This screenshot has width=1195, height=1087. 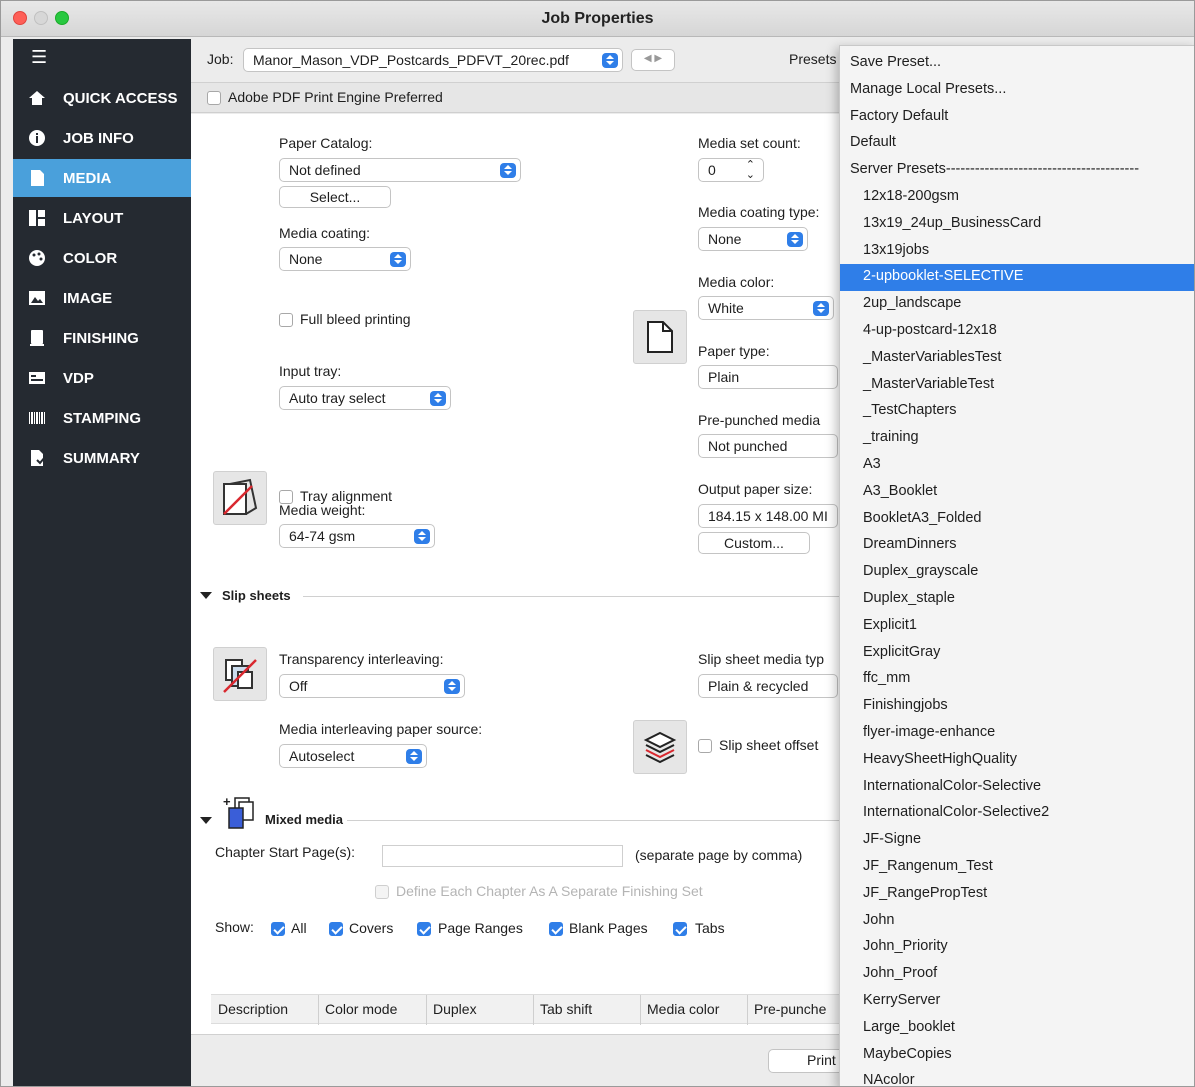 I want to click on sidebar-item-job-info: JOB INFO, so click(x=102, y=138).